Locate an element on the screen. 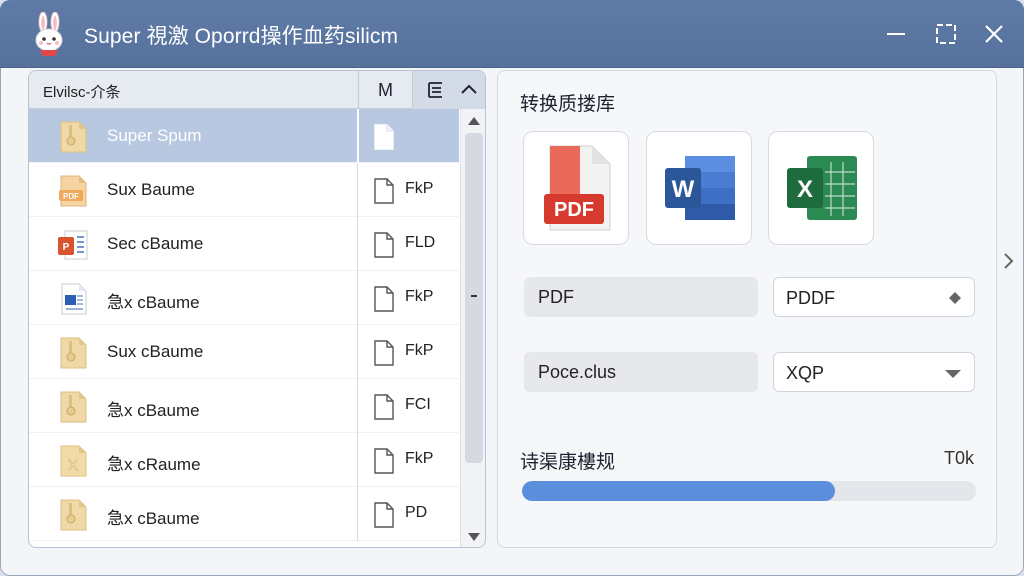  file-row: 急x cBaume FkP is located at coordinates (244, 298).